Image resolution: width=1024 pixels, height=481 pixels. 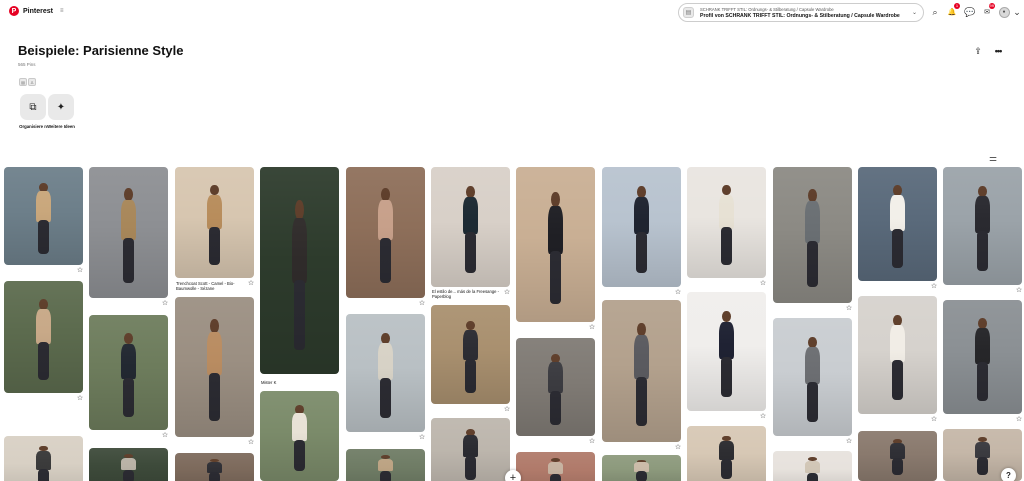 I want to click on help-button: ?, so click(x=1008, y=474).